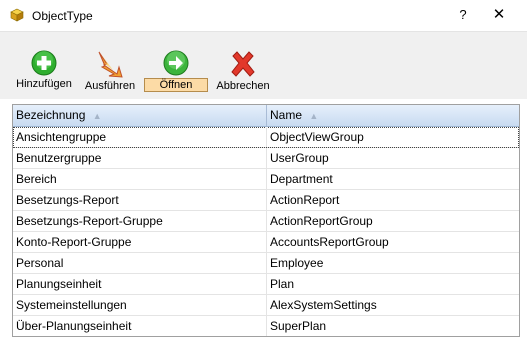  What do you see at coordinates (299, 158) in the screenshot?
I see `cell-name: UserGroup` at bounding box center [299, 158].